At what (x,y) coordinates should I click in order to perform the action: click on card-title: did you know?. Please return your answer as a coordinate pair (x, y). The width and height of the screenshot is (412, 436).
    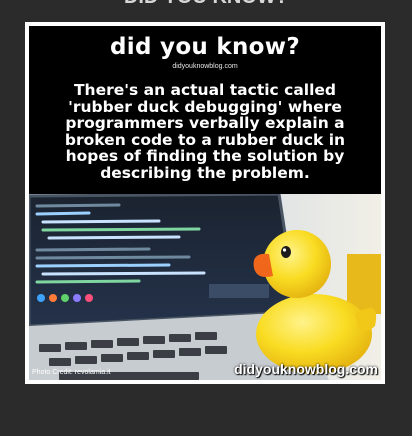
    Looking at the image, I should click on (205, 47).